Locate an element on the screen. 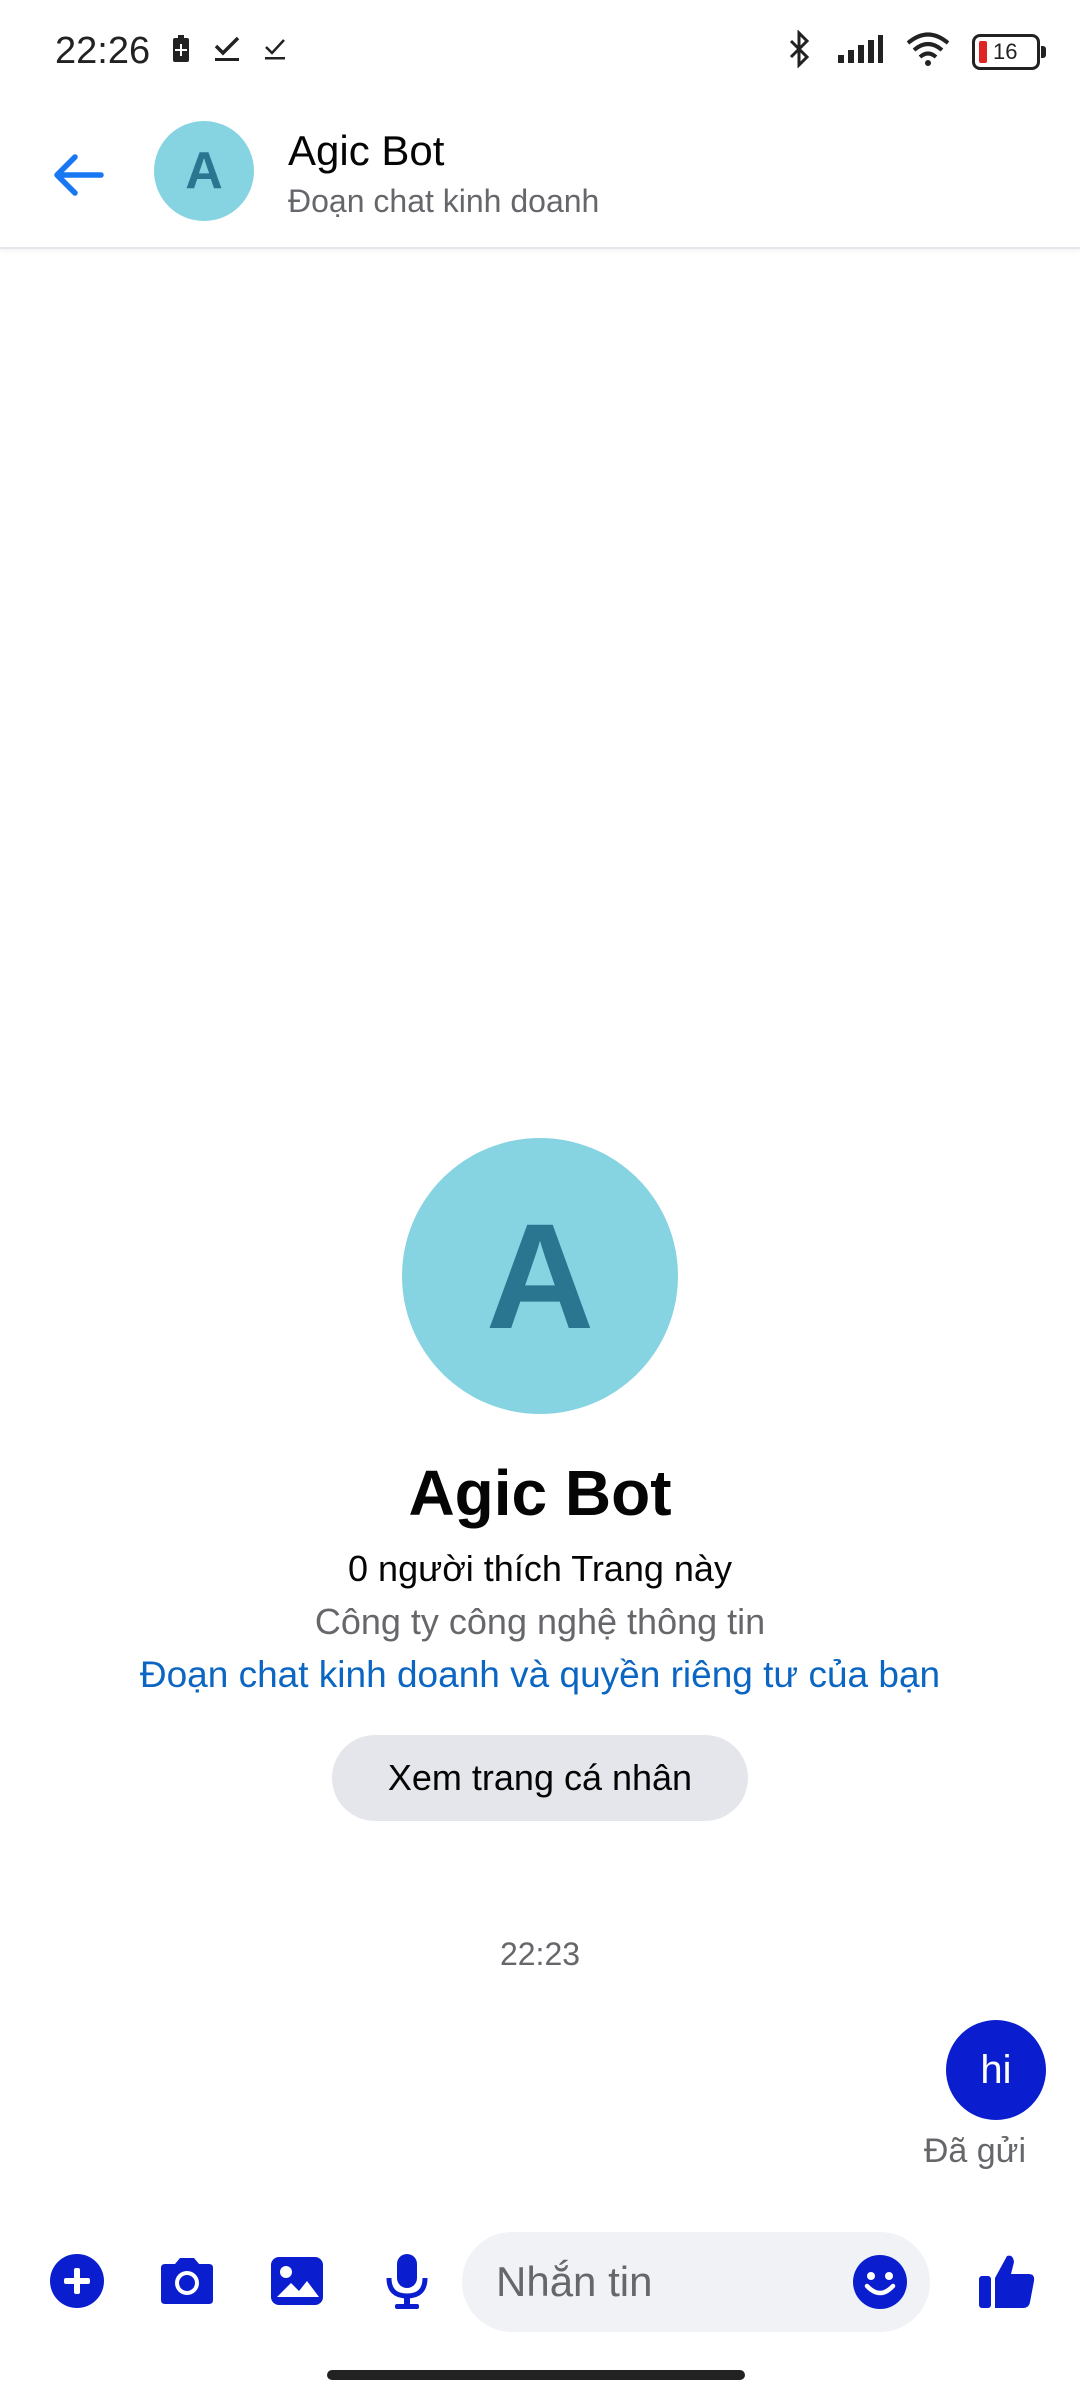 The width and height of the screenshot is (1080, 2400). wifi-icon is located at coordinates (928, 51).